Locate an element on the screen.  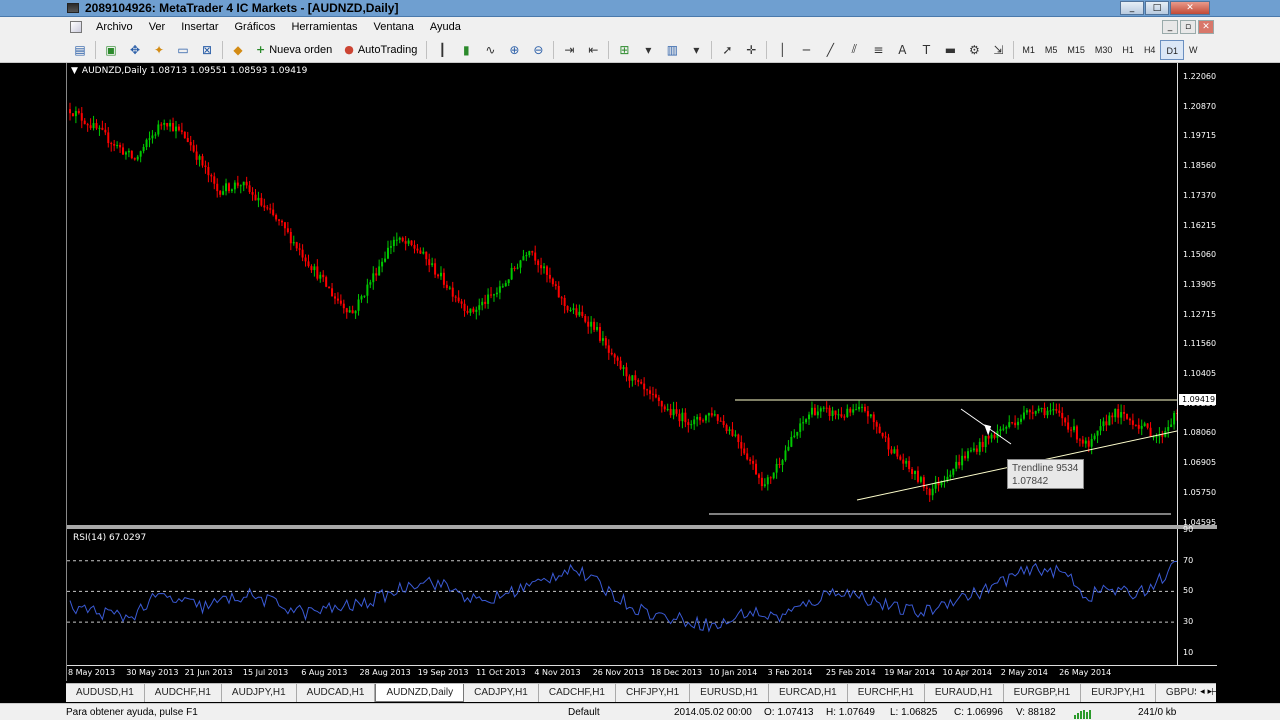
strategy-tester-icon: ⊠ is located at coordinates (207, 50).